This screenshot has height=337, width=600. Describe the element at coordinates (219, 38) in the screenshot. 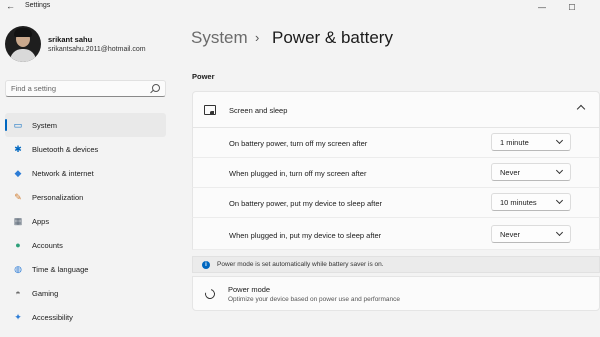

I see `breadcrumb-parent: System` at that location.